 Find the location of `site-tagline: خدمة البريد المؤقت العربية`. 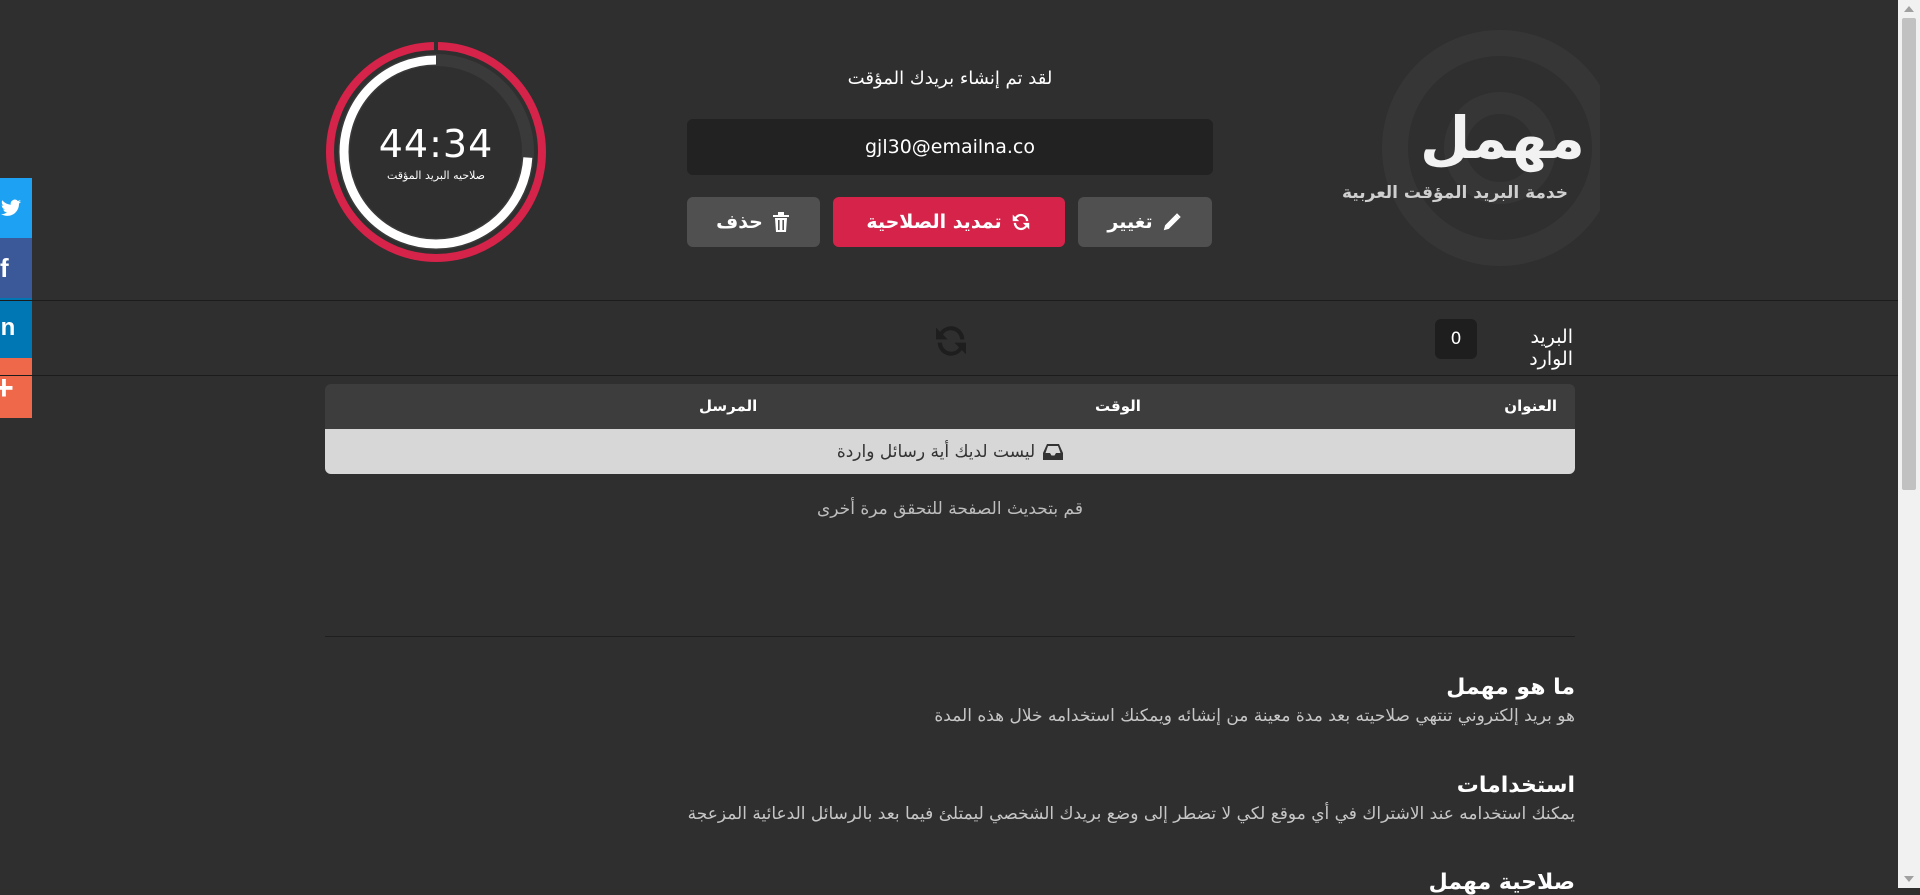

site-tagline: خدمة البريد المؤقت العربية is located at coordinates (1455, 193).